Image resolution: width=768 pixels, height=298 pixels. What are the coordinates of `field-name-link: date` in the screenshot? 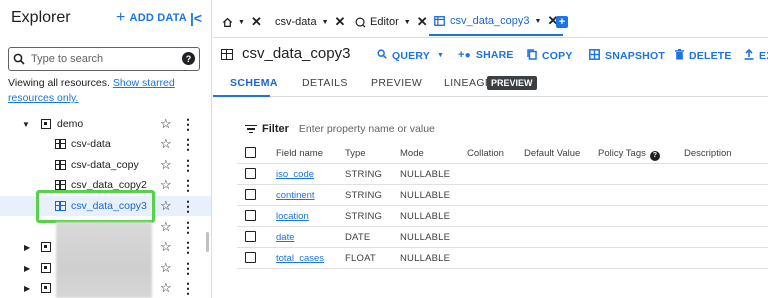 It's located at (285, 237).